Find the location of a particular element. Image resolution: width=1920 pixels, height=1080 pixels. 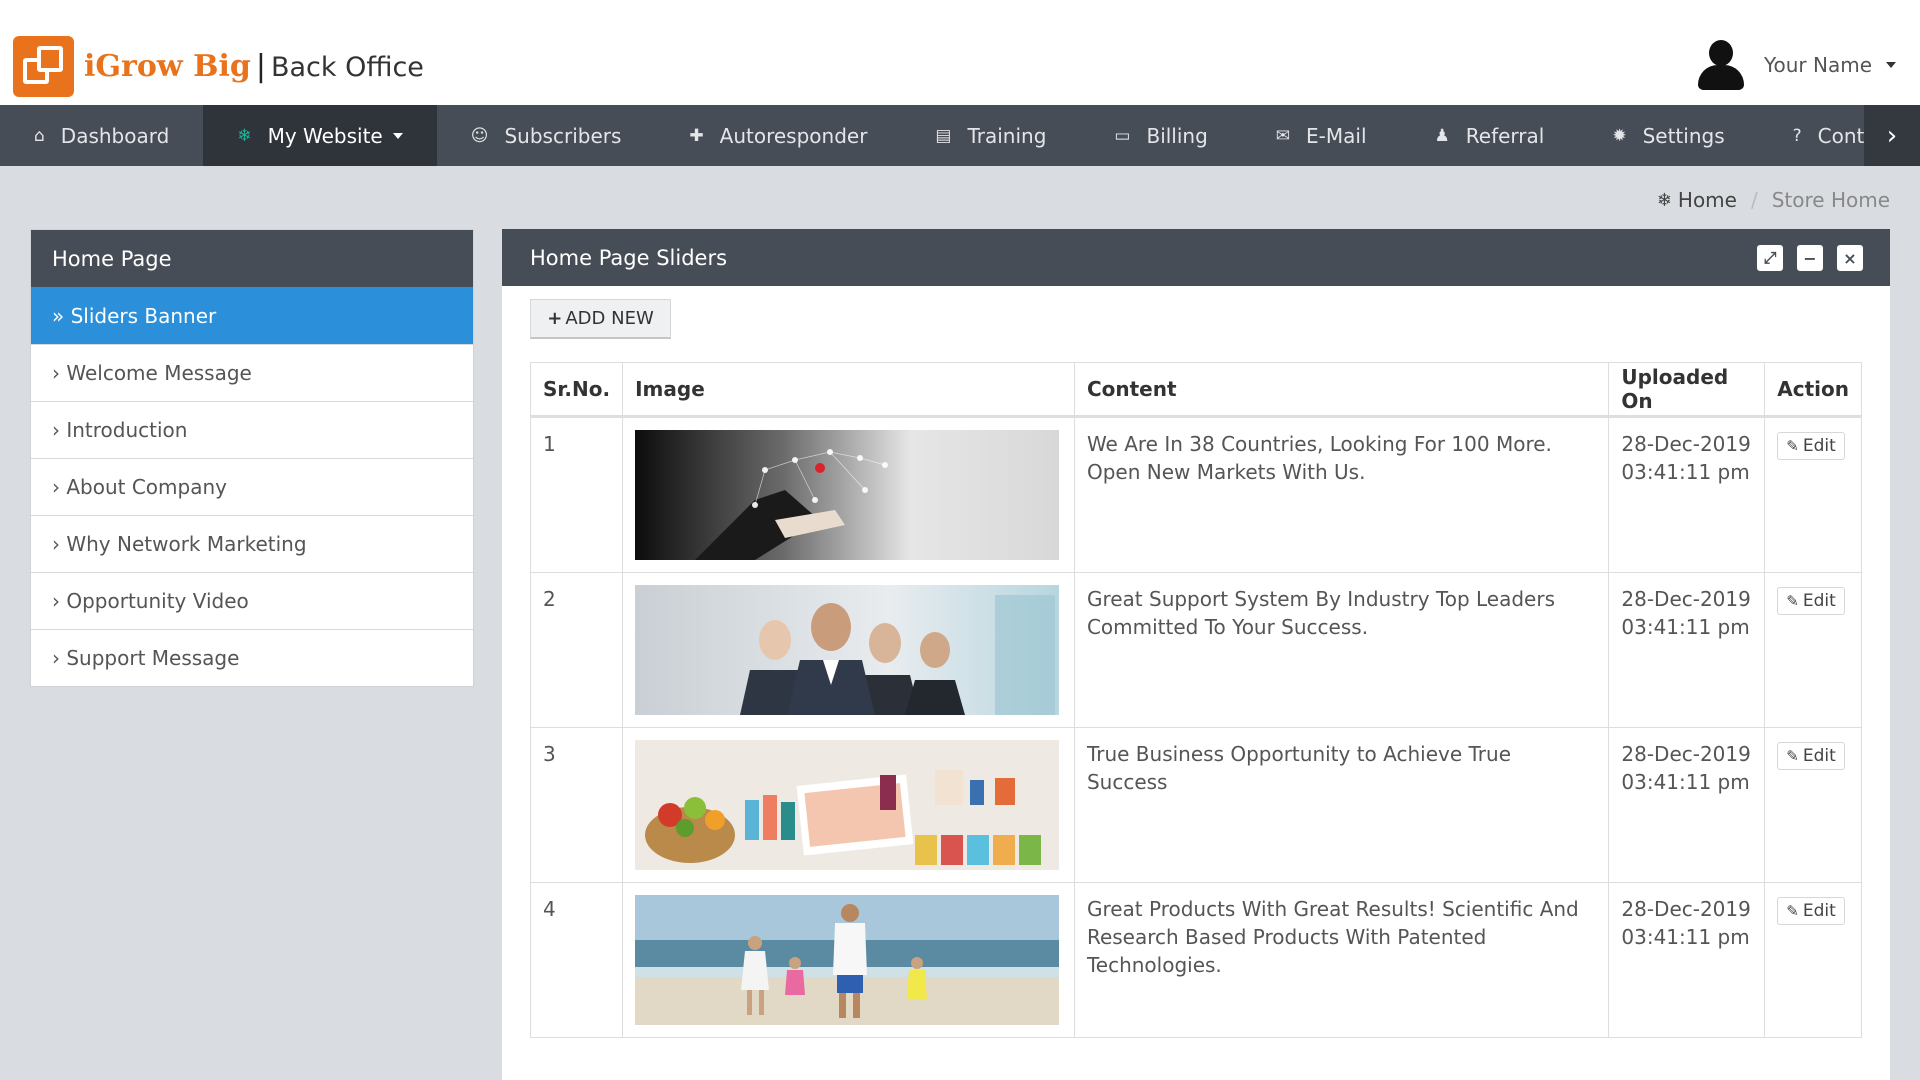

nav-item-label: Training is located at coordinates (1007, 135).